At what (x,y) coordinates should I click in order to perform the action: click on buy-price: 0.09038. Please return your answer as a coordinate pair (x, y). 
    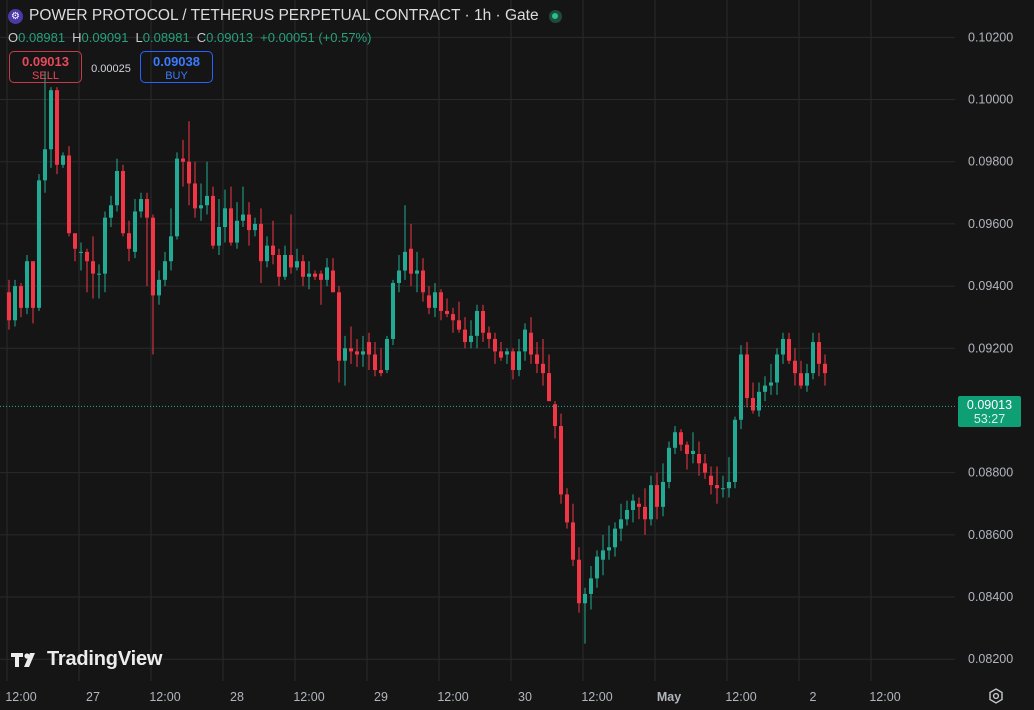
    Looking at the image, I should click on (176, 61).